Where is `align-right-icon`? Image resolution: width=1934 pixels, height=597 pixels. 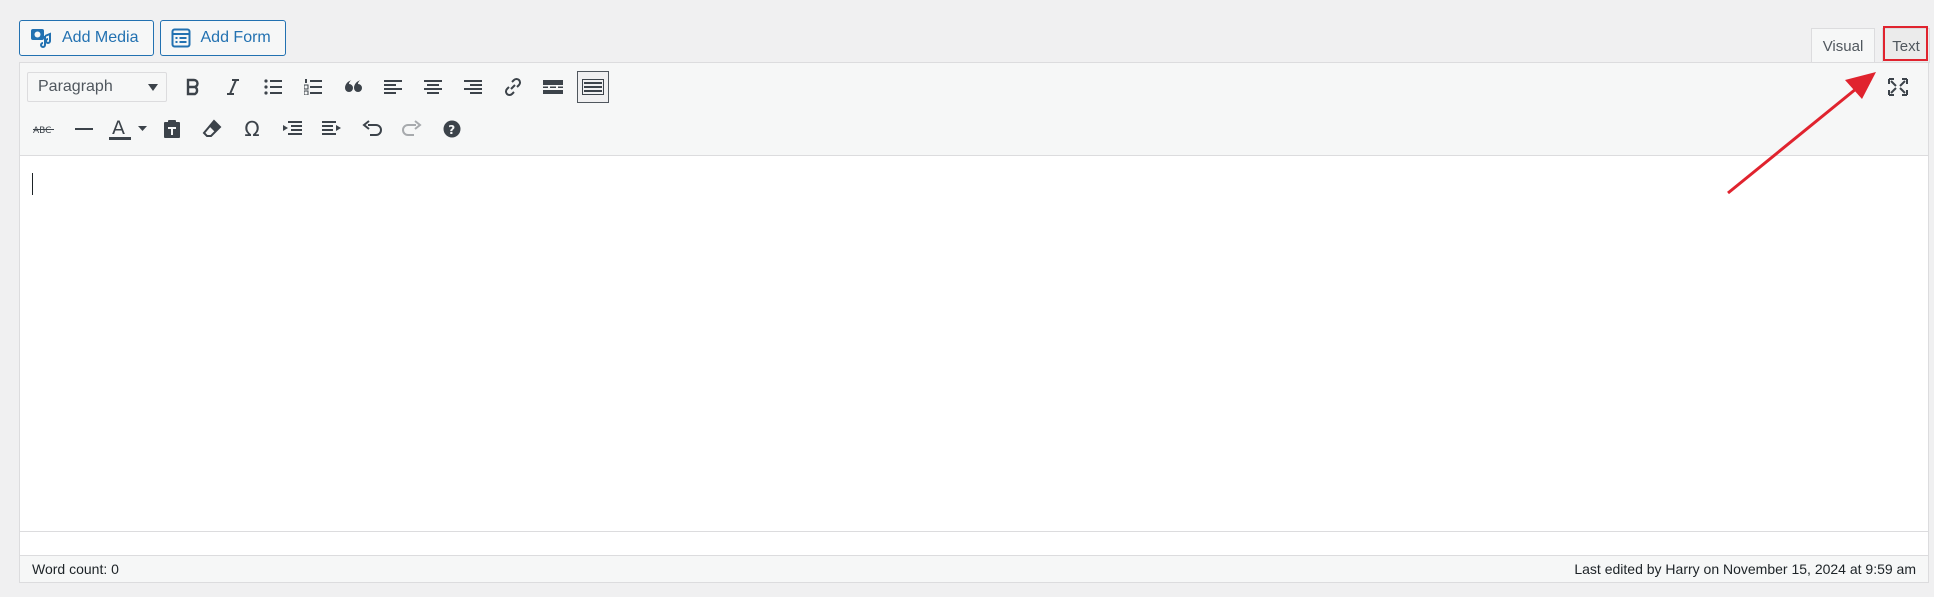 align-right-icon is located at coordinates (473, 87).